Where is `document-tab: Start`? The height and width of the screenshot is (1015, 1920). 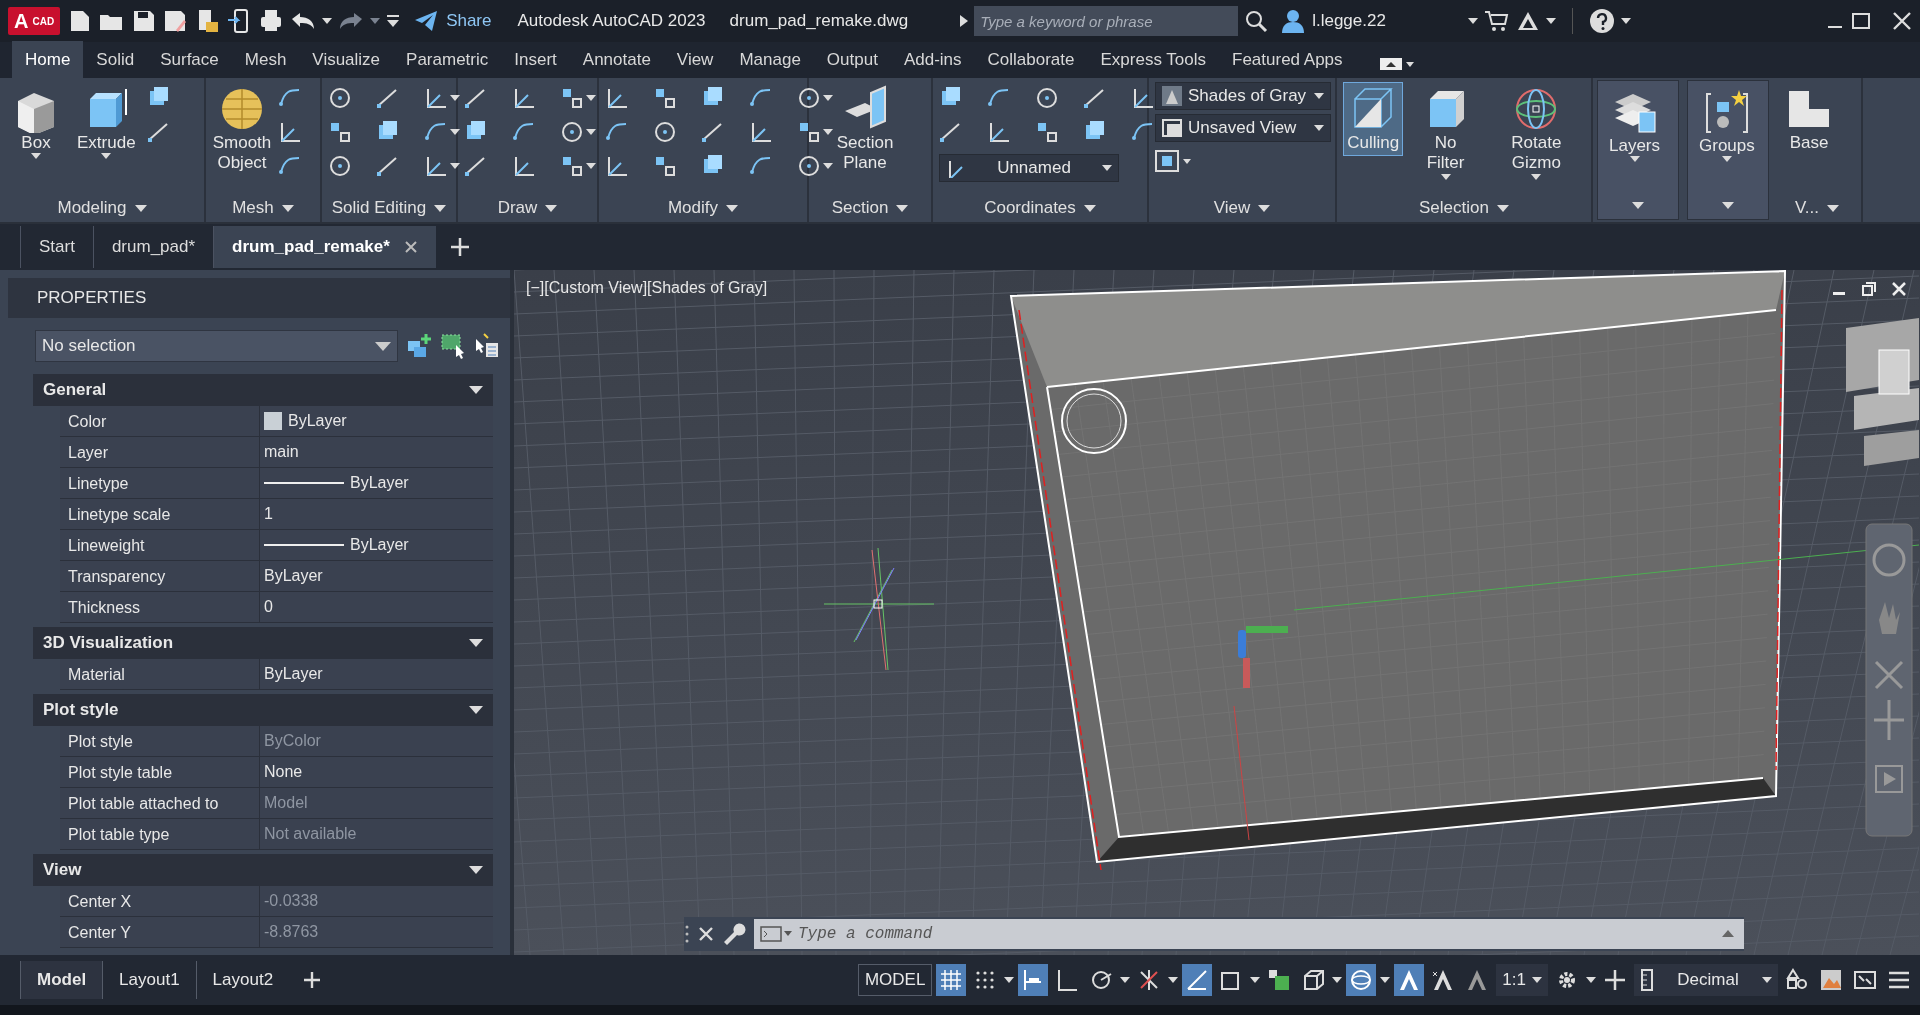 document-tab: Start is located at coordinates (56, 247).